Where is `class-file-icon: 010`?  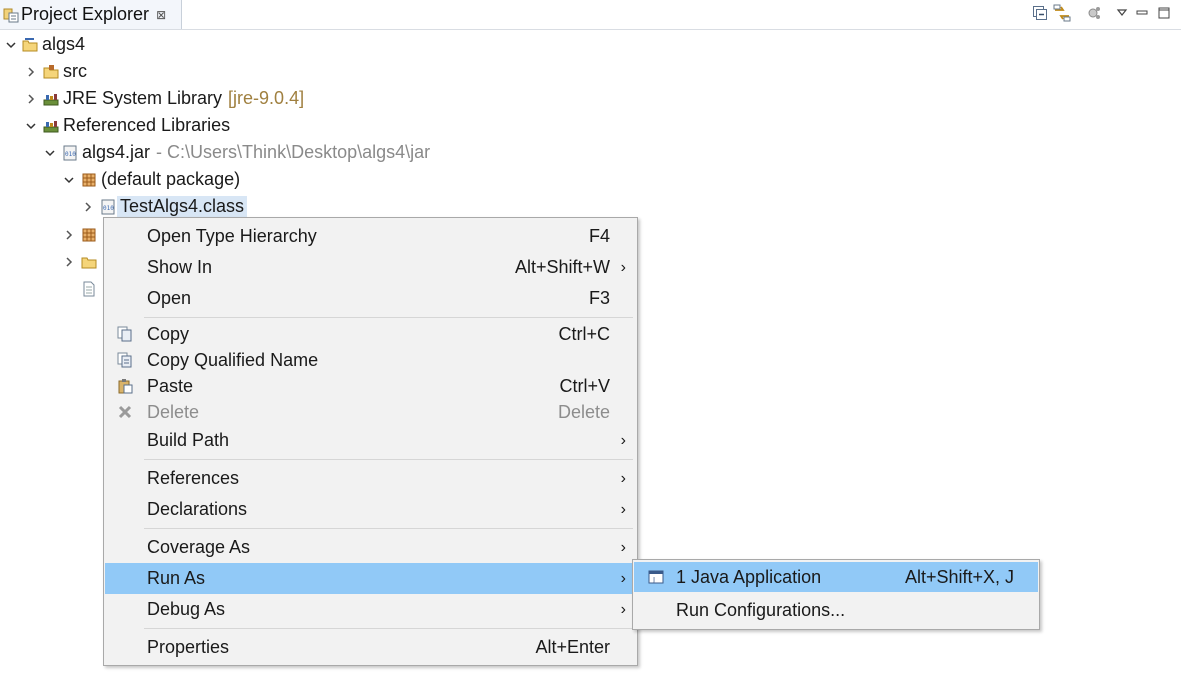 class-file-icon: 010 is located at coordinates (108, 207).